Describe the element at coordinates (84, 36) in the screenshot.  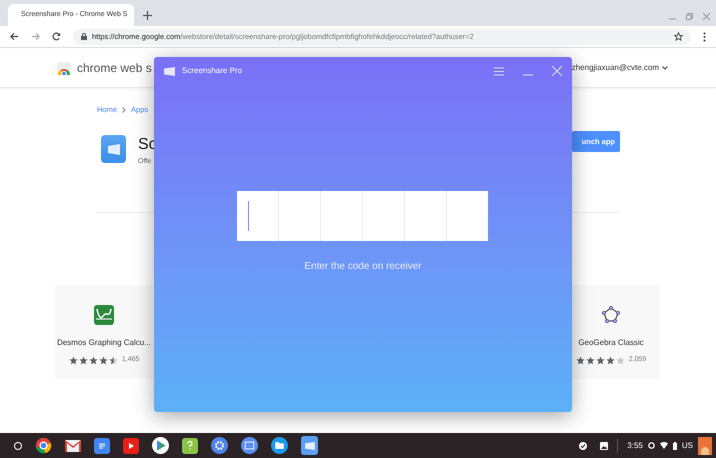
I see `lock-icon` at that location.